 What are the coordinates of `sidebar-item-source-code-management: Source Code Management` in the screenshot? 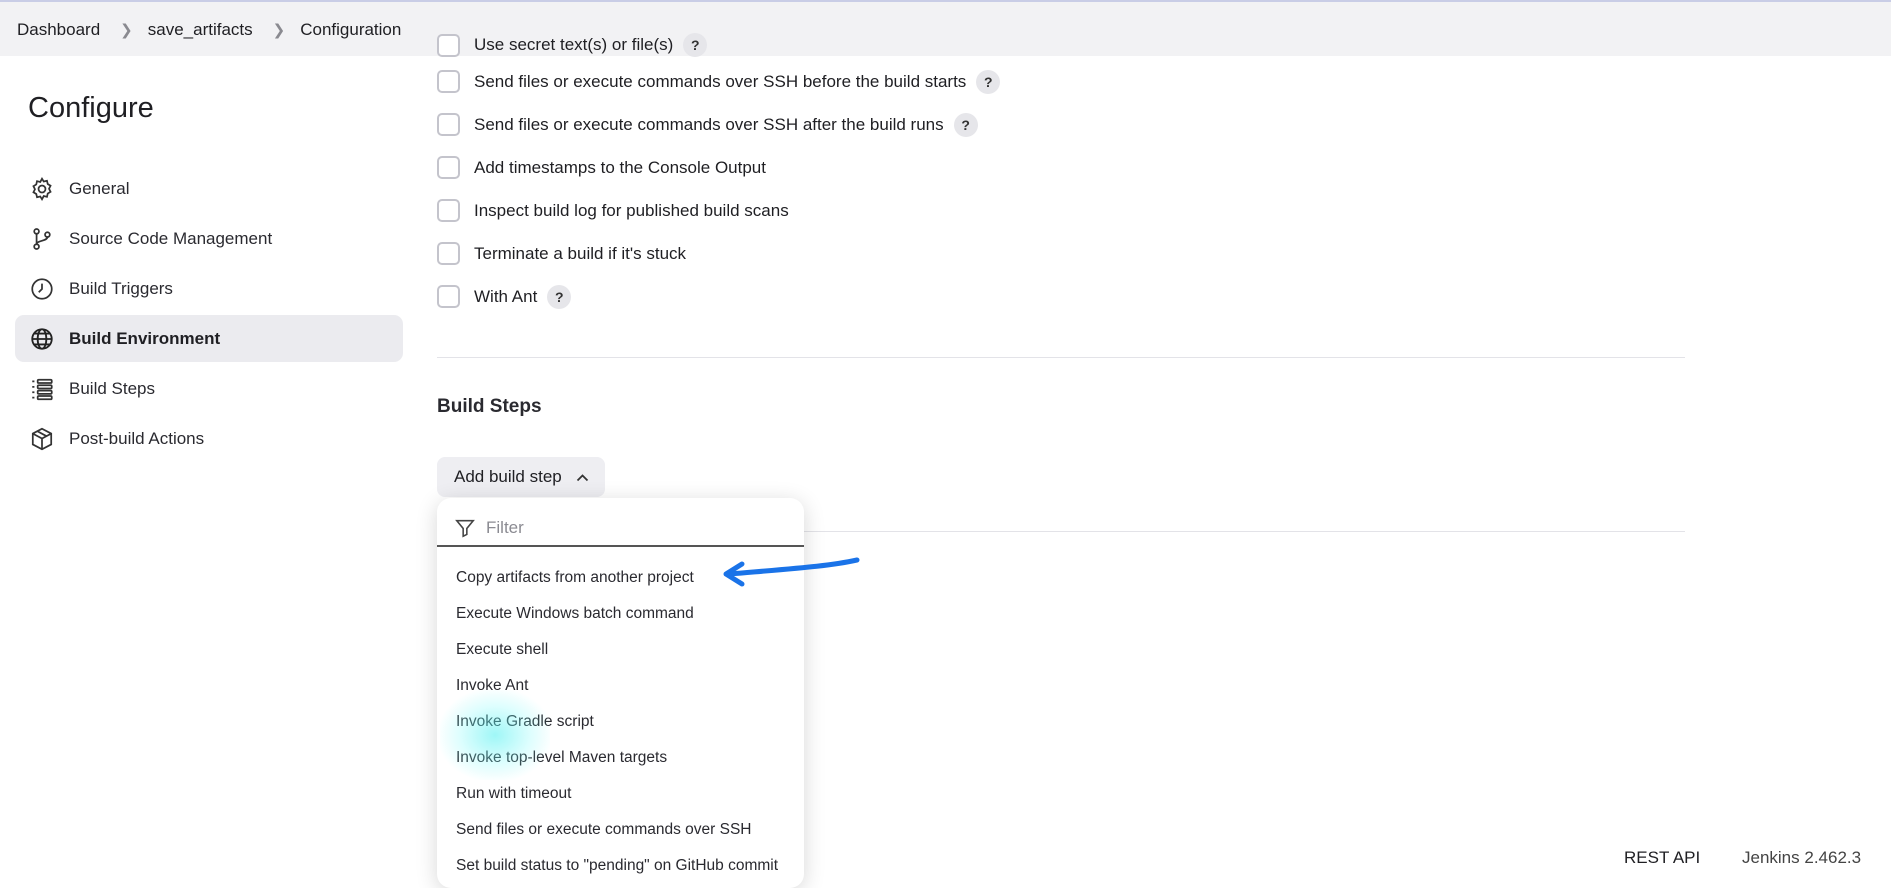 It's located at (209, 238).